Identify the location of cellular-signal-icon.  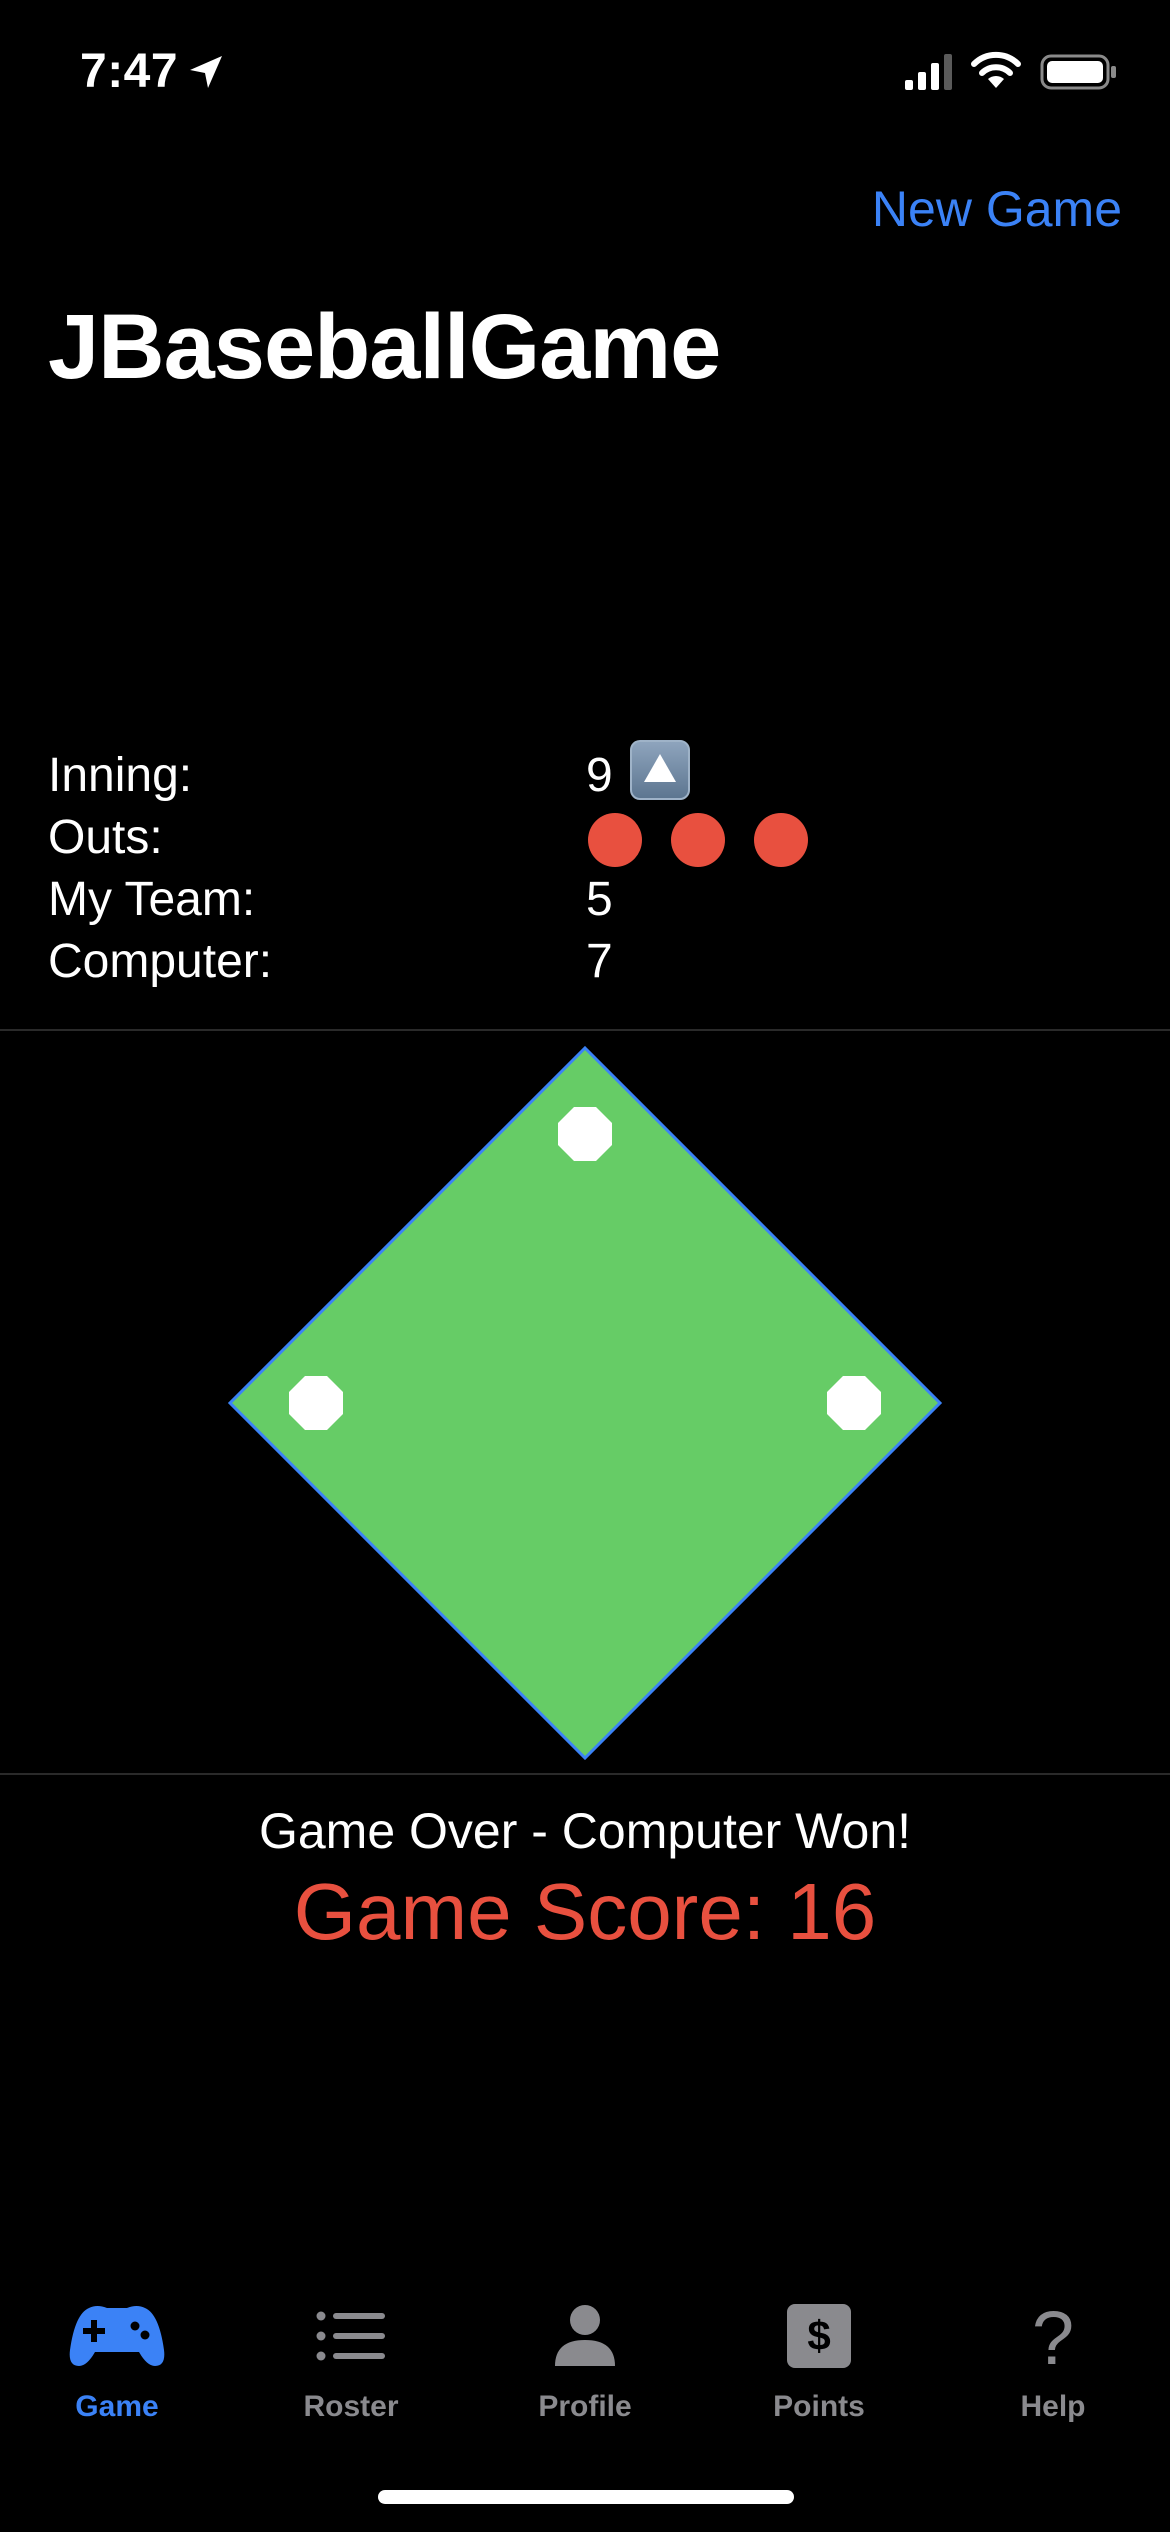
(928, 72).